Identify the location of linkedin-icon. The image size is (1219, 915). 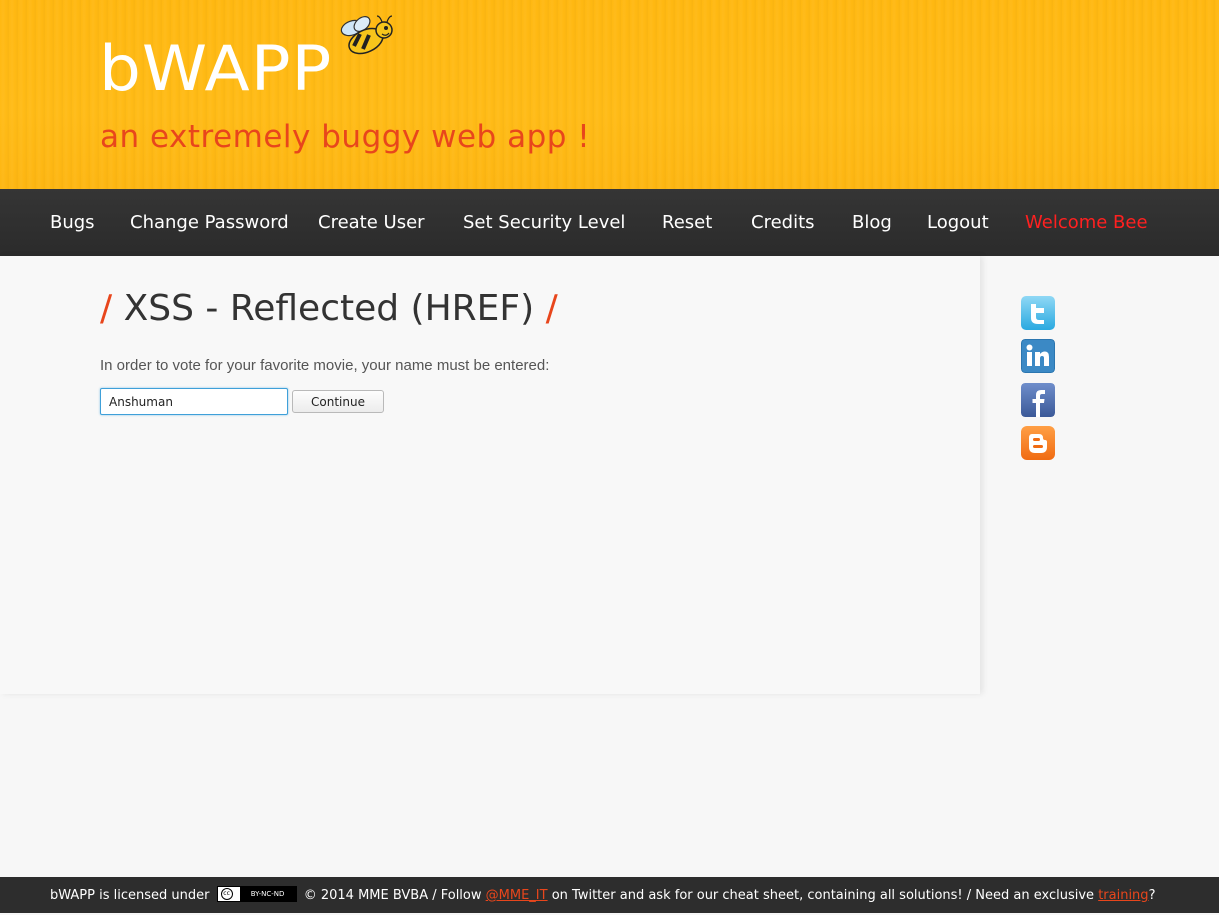
(1038, 356).